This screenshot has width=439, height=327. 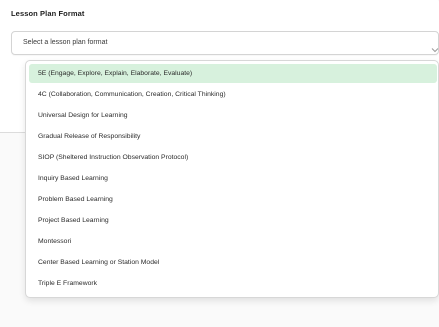 What do you see at coordinates (233, 241) in the screenshot?
I see `option-montessori: Montessori` at bounding box center [233, 241].